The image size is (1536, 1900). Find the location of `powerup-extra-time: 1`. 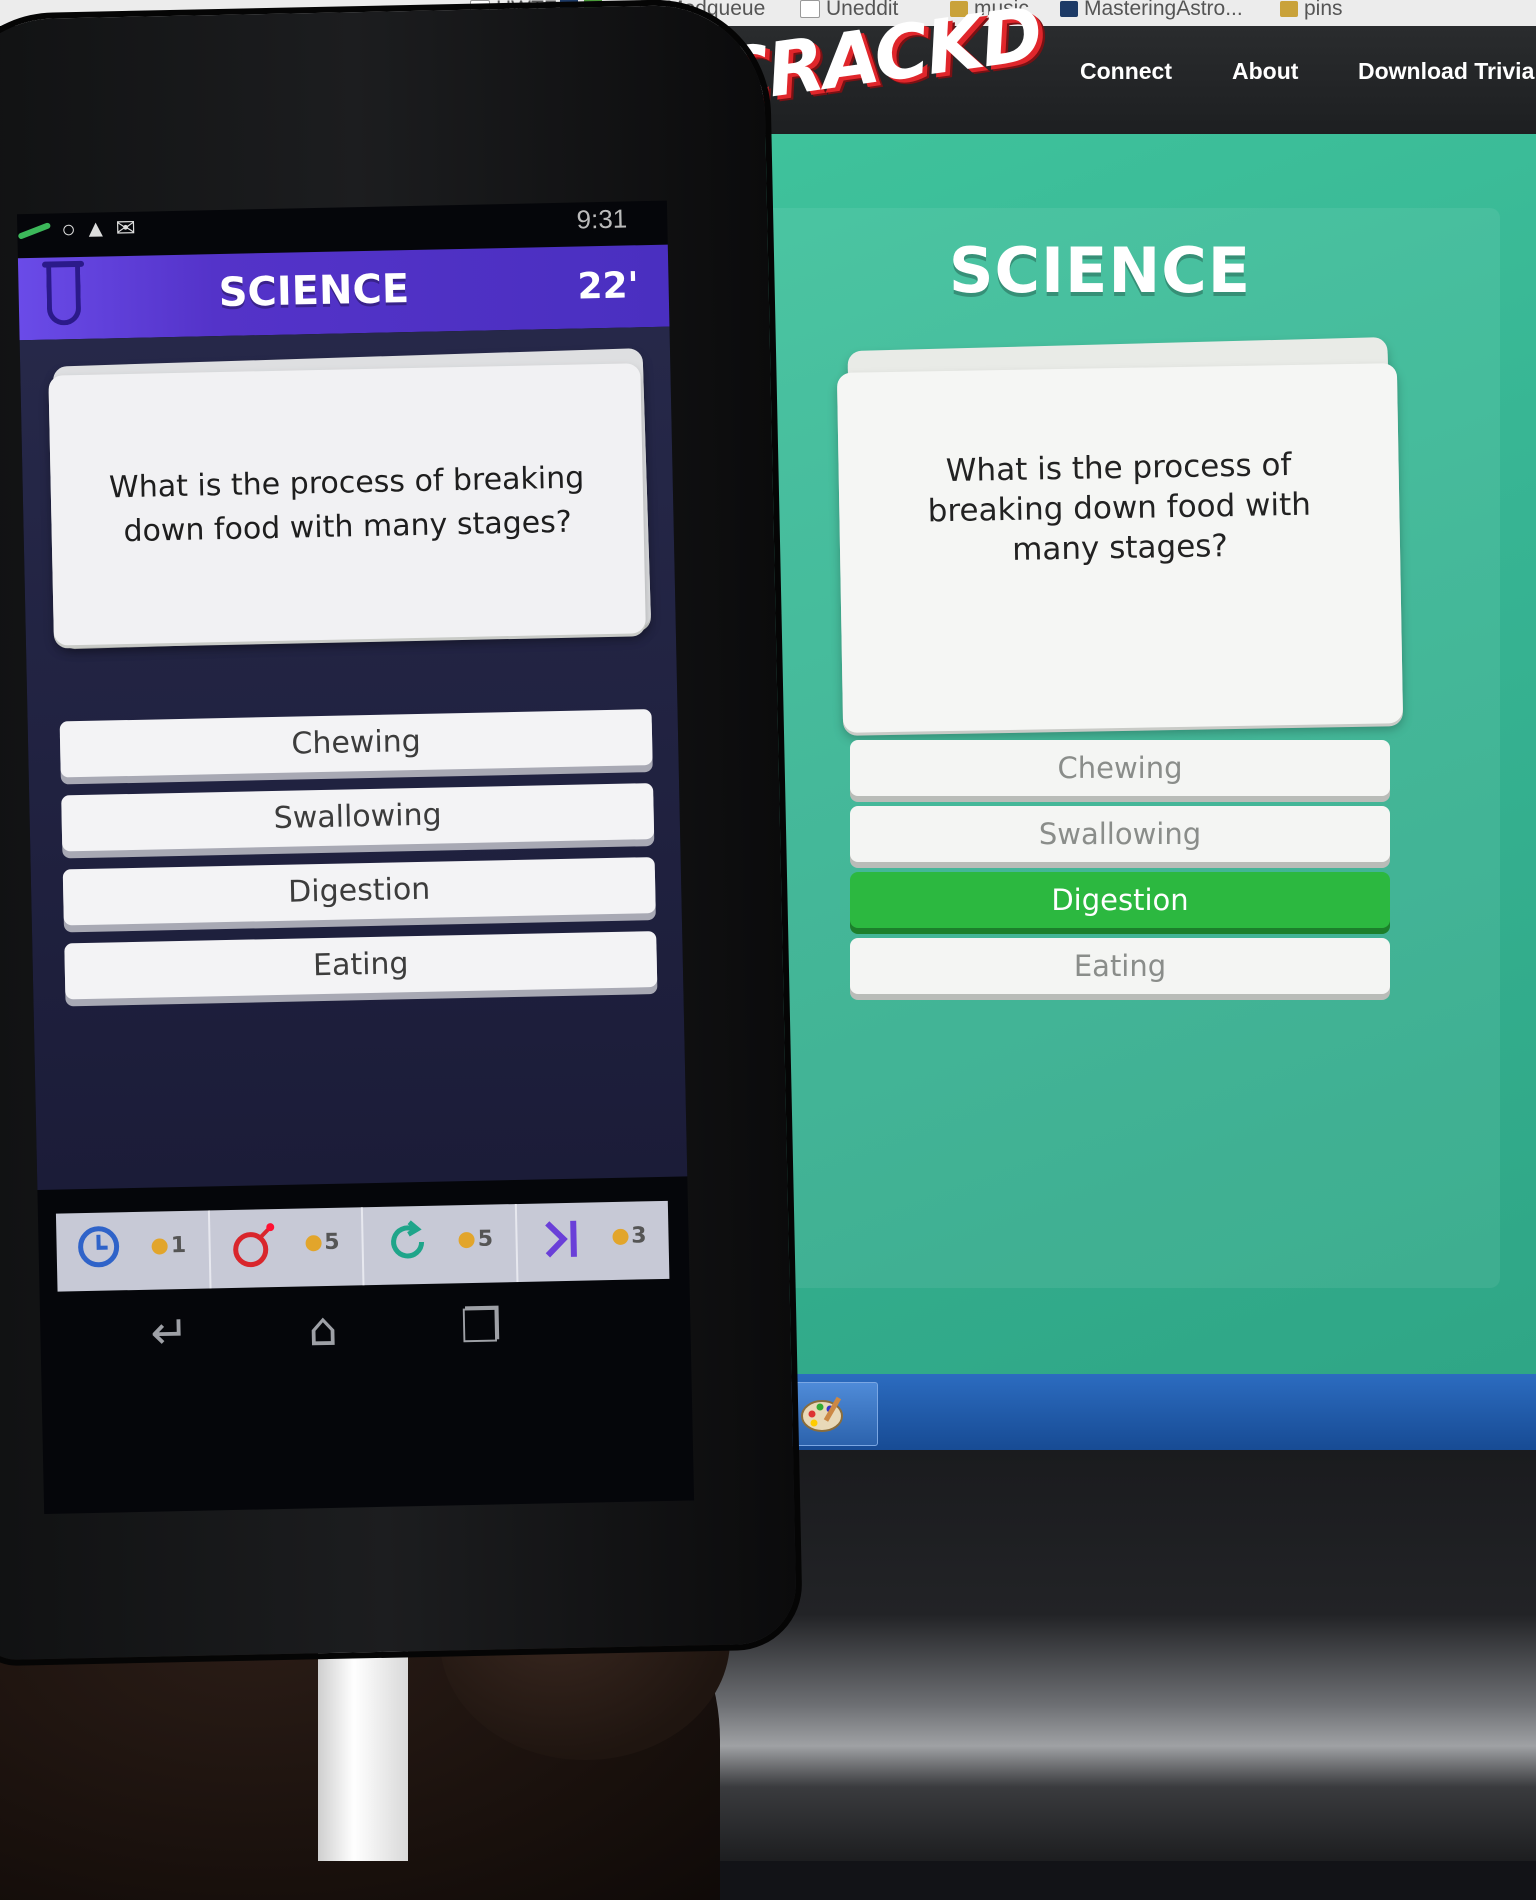

powerup-extra-time: 1 is located at coordinates (133, 1251).